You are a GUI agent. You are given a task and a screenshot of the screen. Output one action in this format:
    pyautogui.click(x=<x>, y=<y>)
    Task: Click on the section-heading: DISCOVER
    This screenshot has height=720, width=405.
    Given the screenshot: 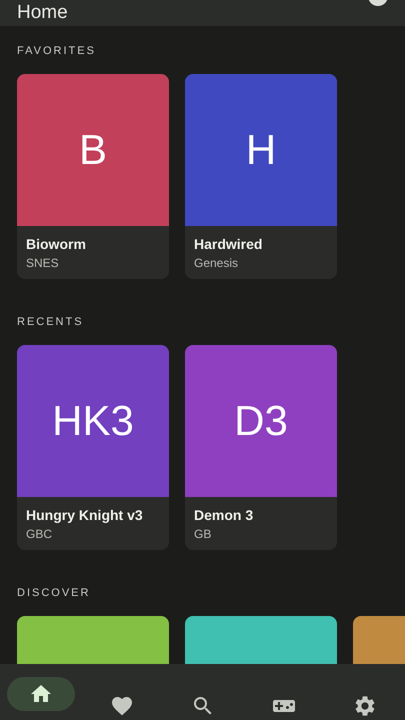 What is the action you would take?
    pyautogui.click(x=54, y=593)
    